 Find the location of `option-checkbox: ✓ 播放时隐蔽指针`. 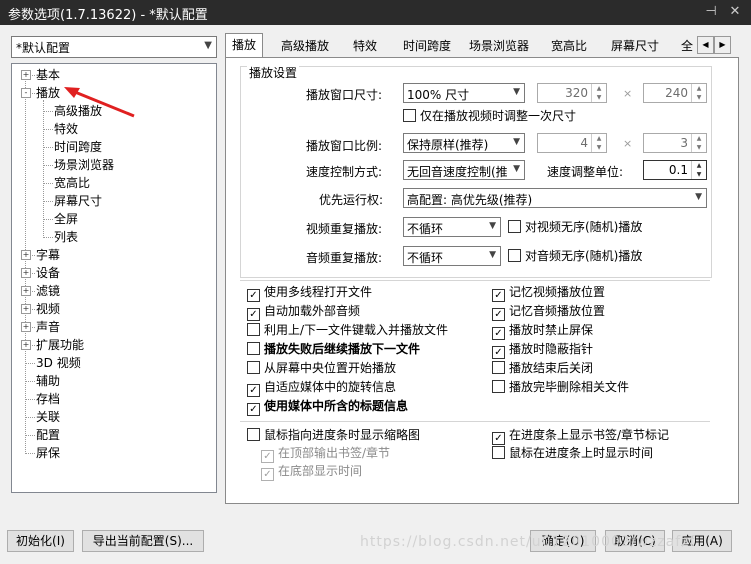

option-checkbox: ✓ 播放时隐蔽指针 is located at coordinates (543, 350).